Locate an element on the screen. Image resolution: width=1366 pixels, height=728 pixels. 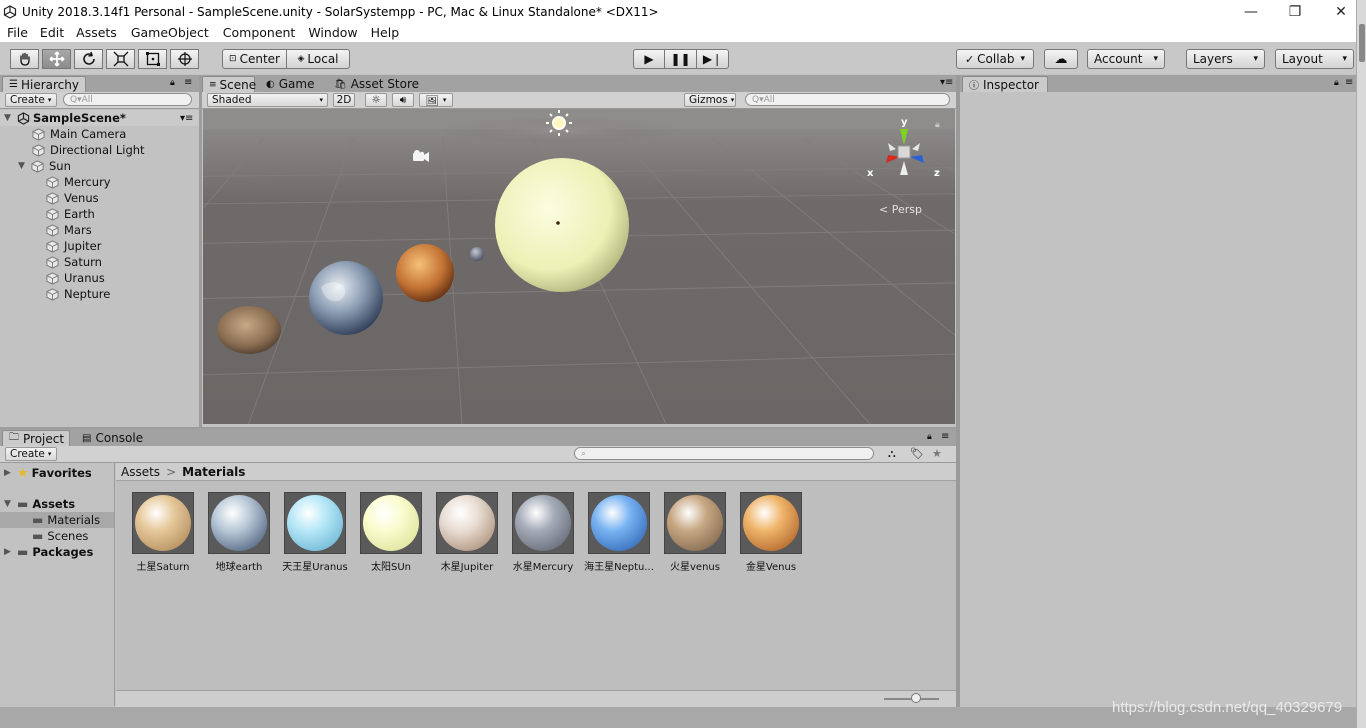
tab-scene: ≡ Scene is located at coordinates (229, 84).